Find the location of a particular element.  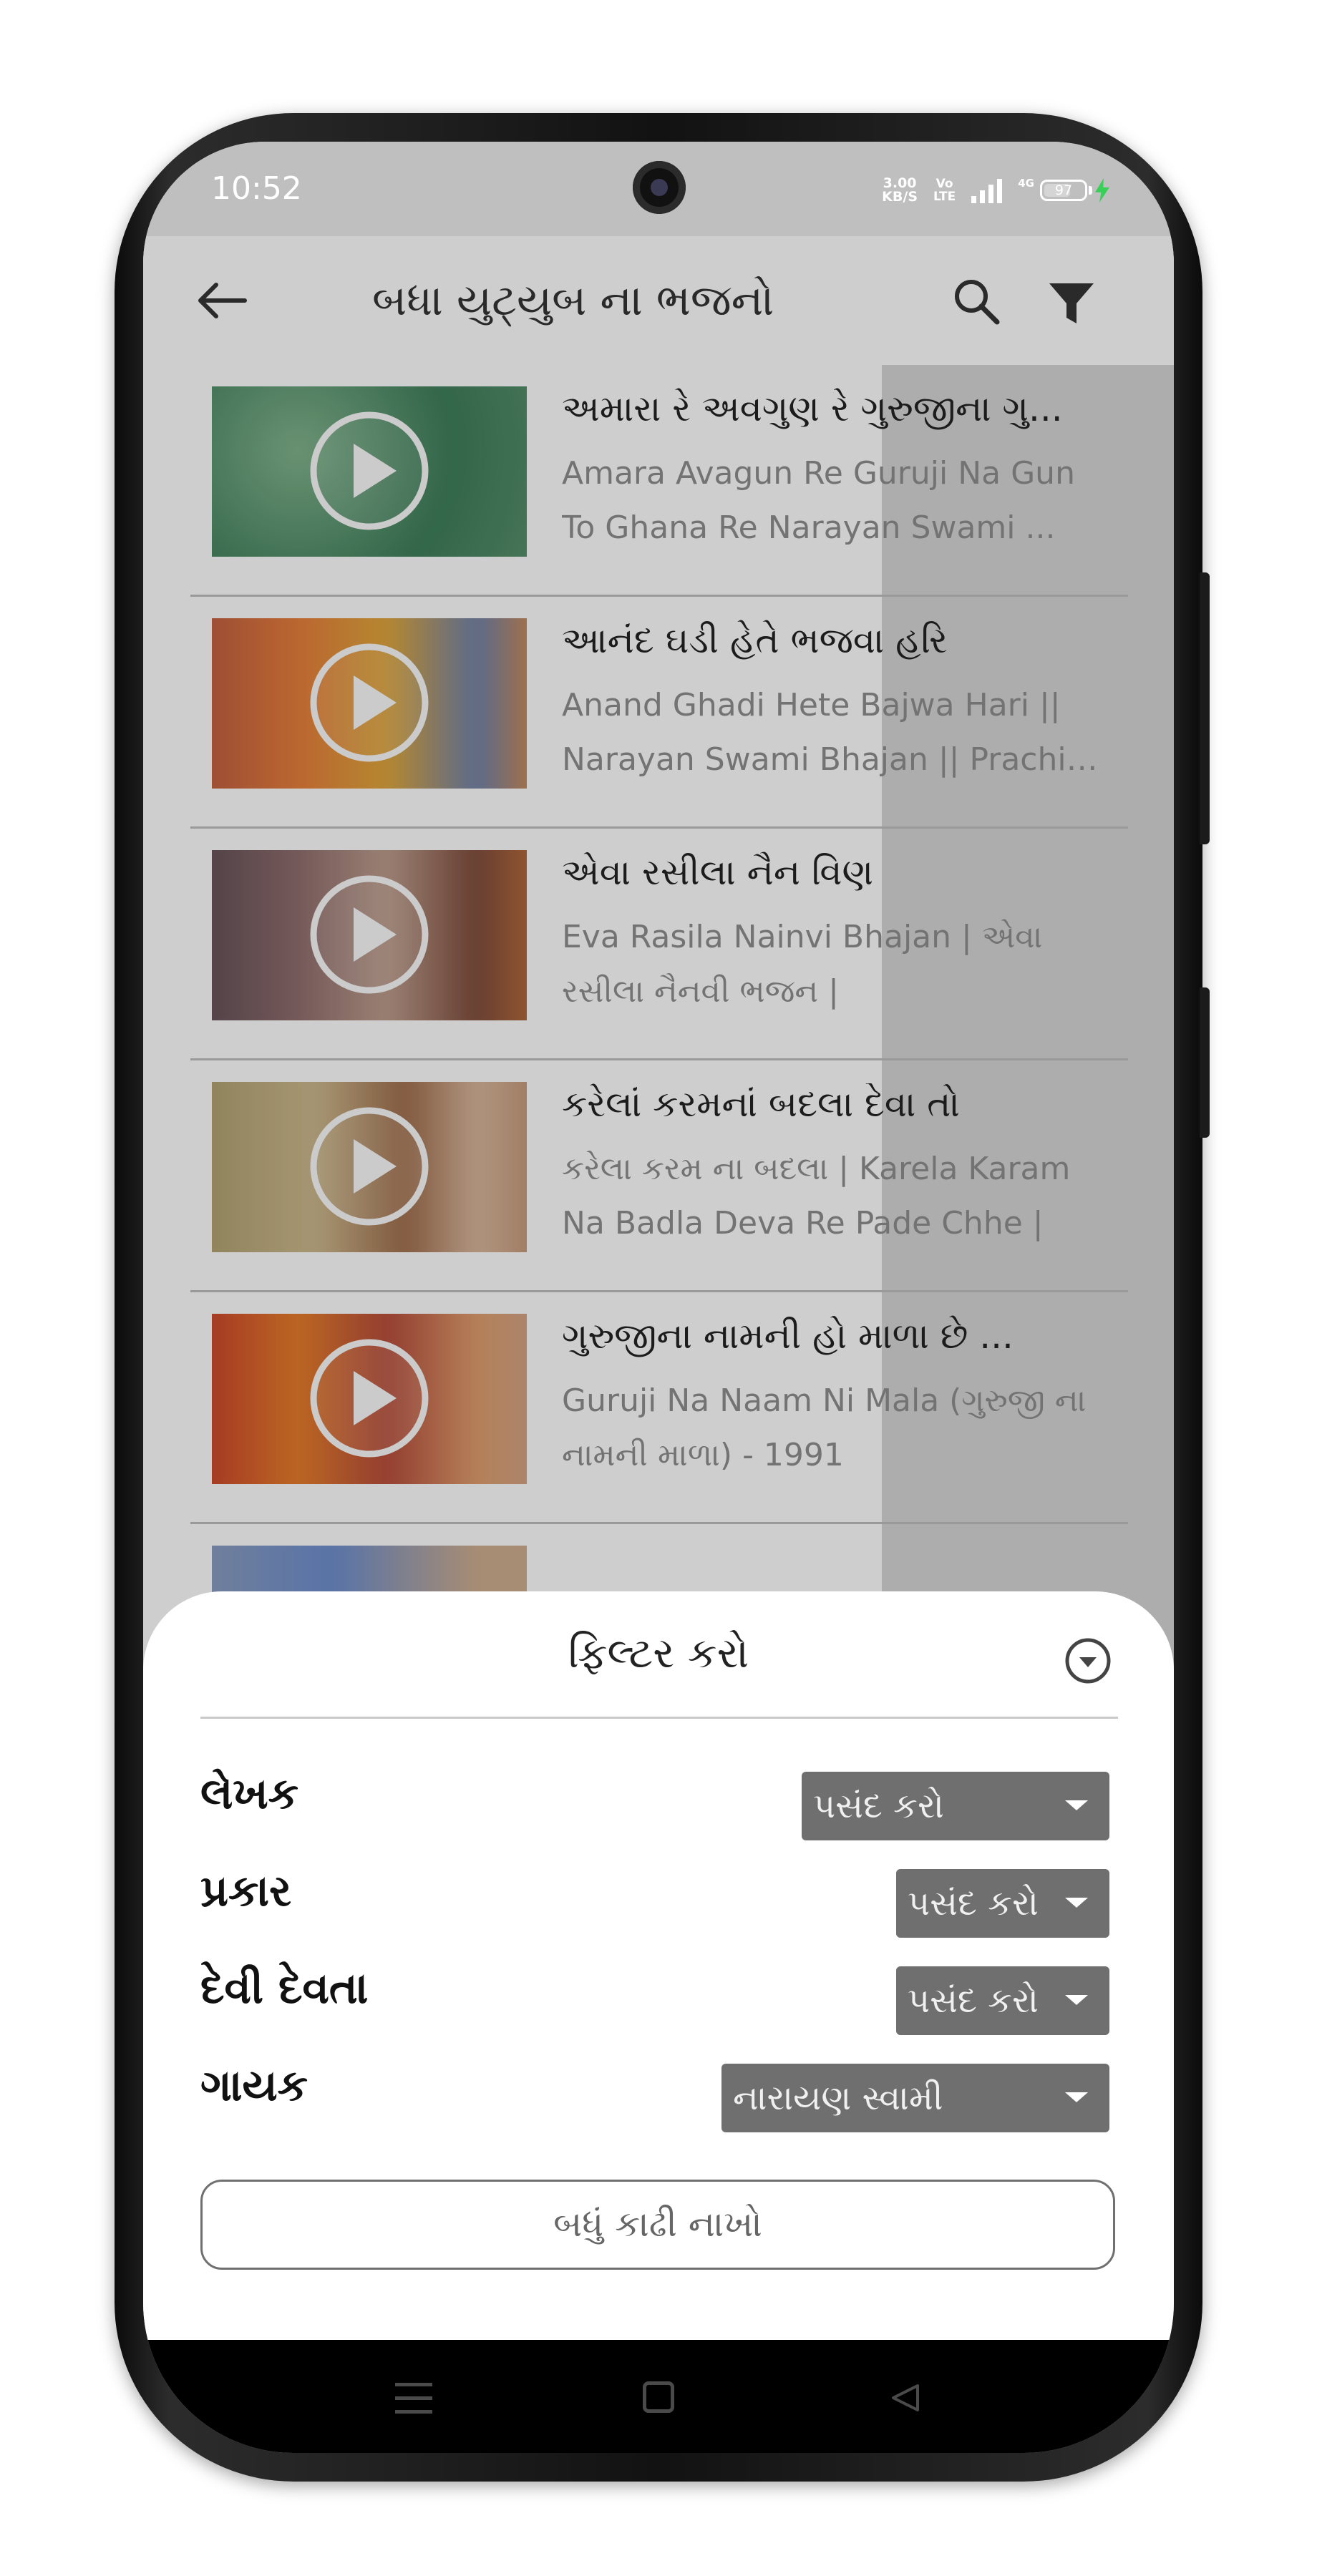

author-select-value: પસંદ કરો is located at coordinates (878, 1806).